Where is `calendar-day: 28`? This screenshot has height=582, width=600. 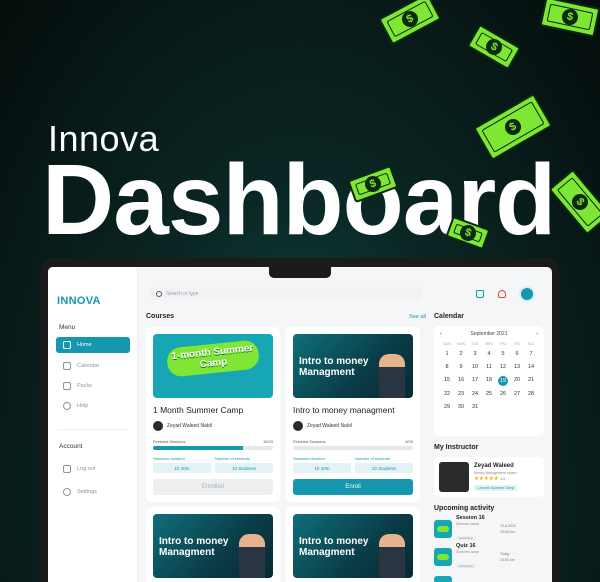
calendar-day: 28 is located at coordinates (531, 394).